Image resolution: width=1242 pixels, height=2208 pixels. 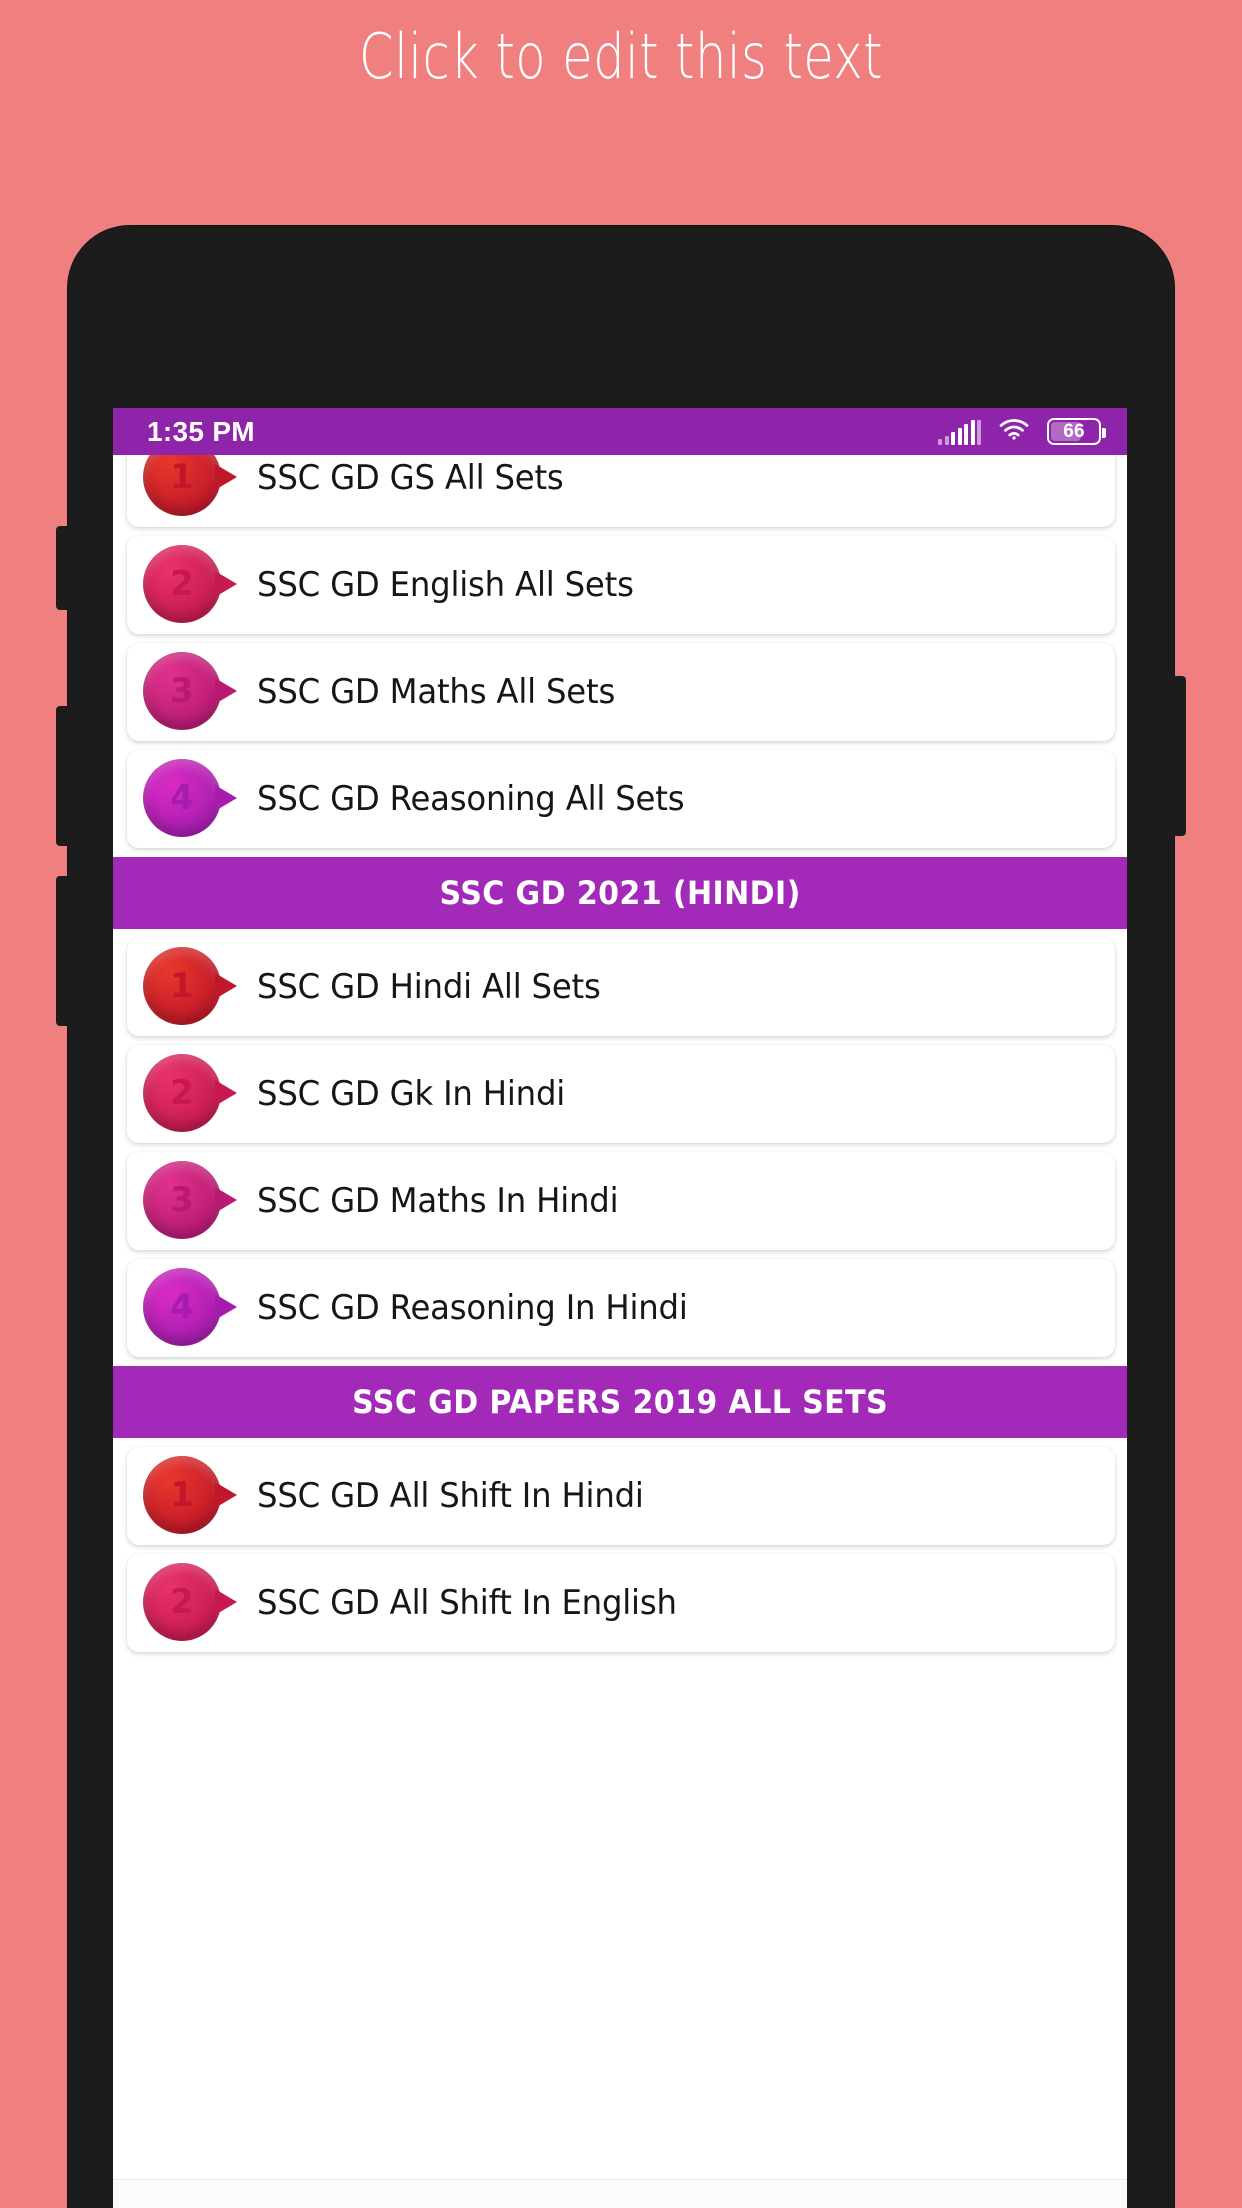 I want to click on power-button, so click(x=1179, y=756).